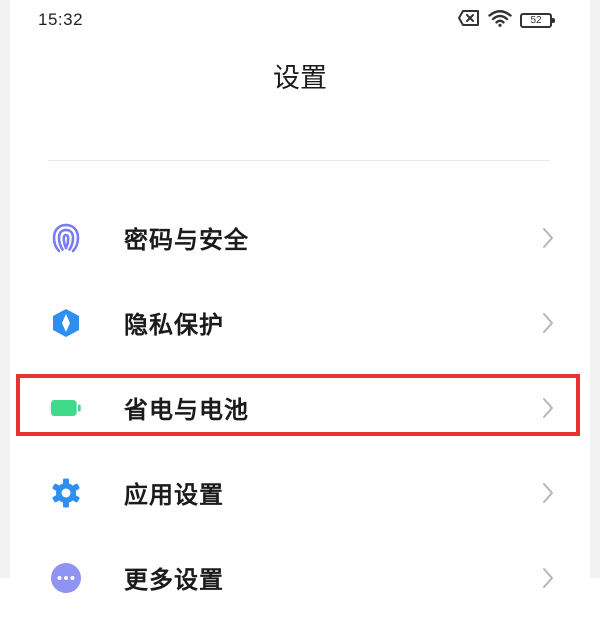 The height and width of the screenshot is (620, 600). Describe the element at coordinates (500, 20) in the screenshot. I see `wifi-icon` at that location.